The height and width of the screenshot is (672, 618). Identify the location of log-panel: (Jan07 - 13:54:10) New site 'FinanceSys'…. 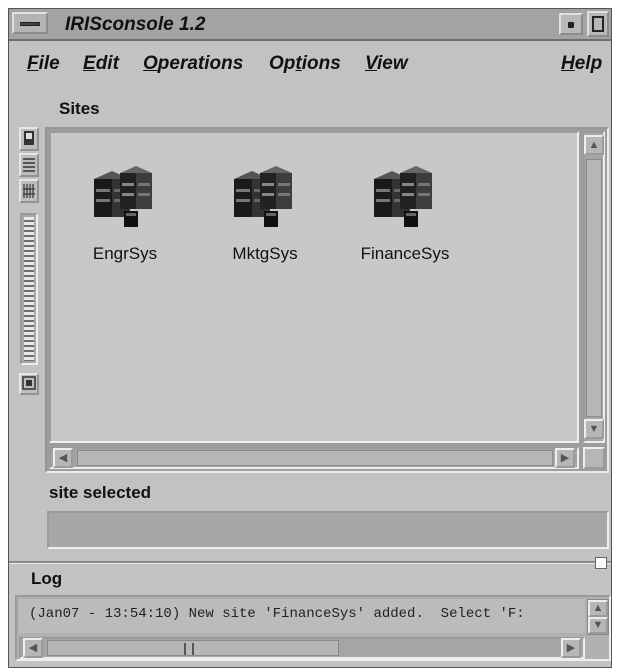
(313, 628).